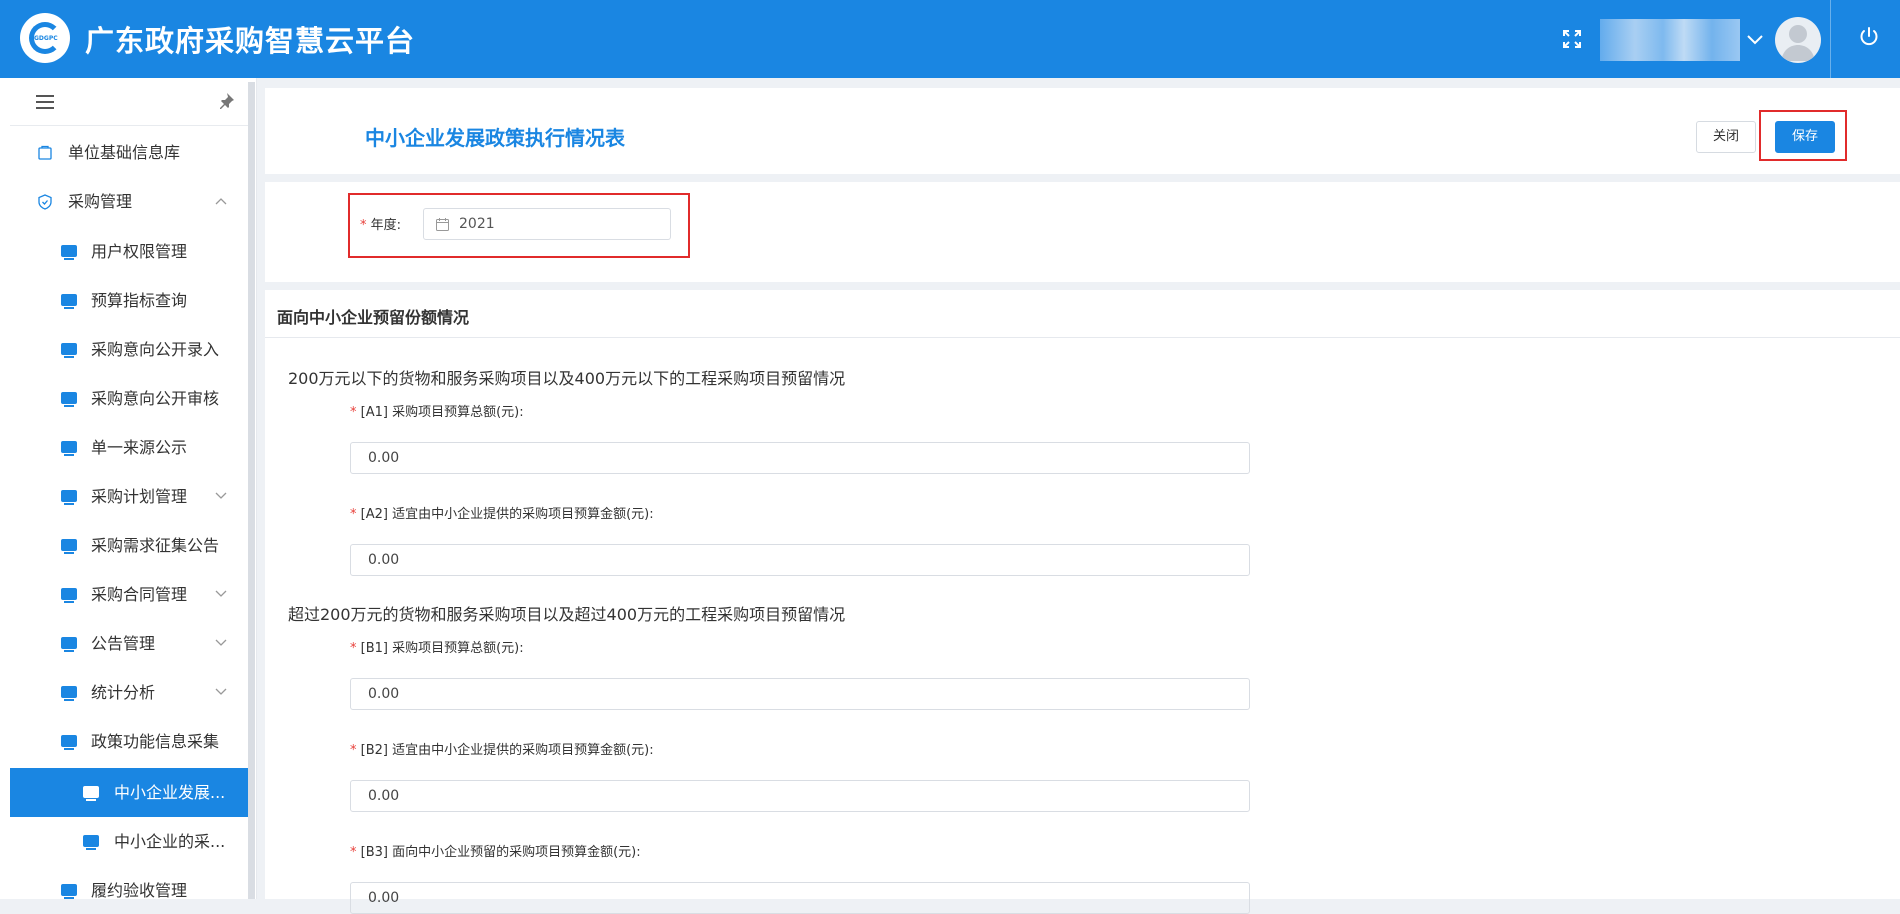 This screenshot has width=1900, height=914. I want to click on group-b-label: 超过200万元的货物和服务采购项目以及超过400万元的工程采购项目预留情况, so click(567, 614).